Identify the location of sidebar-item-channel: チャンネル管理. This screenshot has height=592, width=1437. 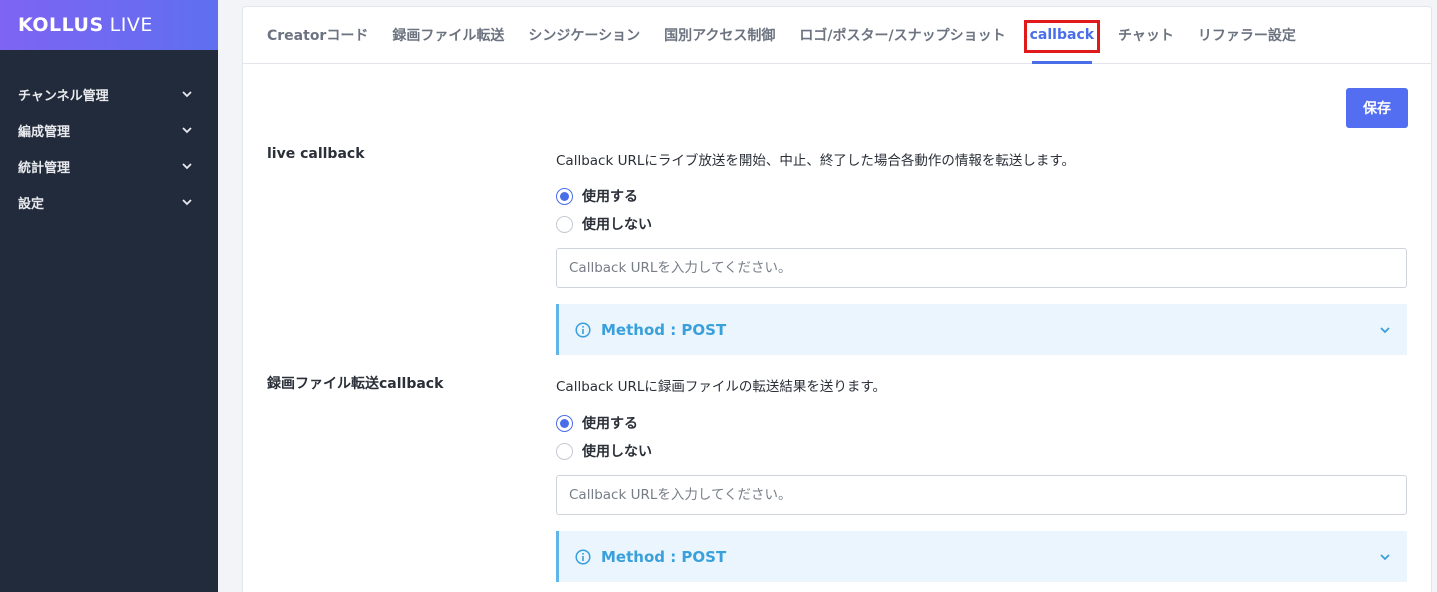
(109, 94).